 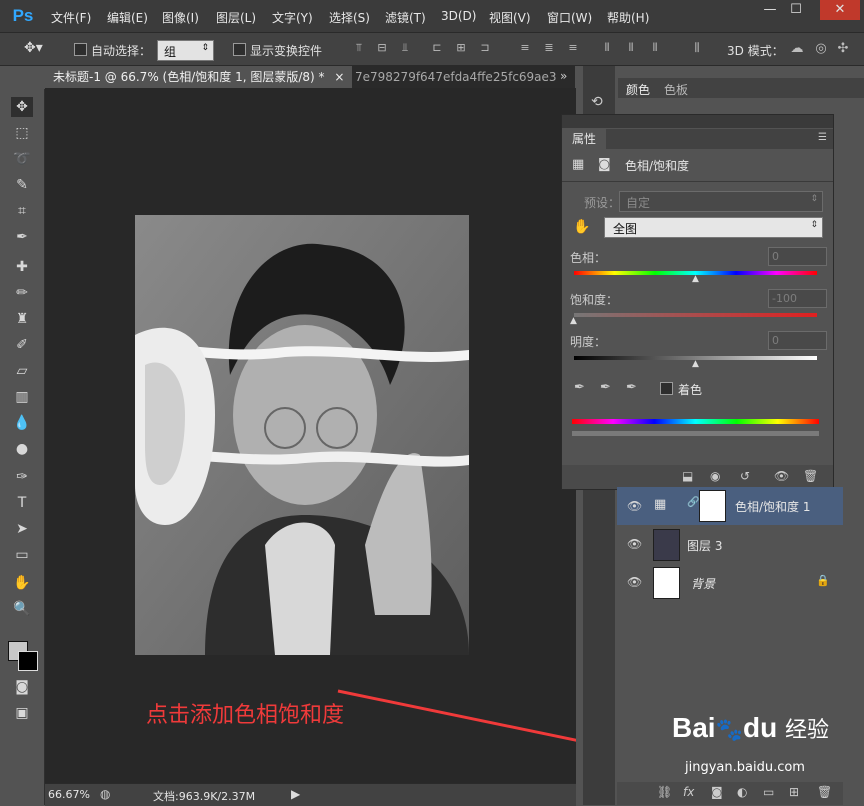 I want to click on move-tool-icon: ✥, so click(x=22, y=107).